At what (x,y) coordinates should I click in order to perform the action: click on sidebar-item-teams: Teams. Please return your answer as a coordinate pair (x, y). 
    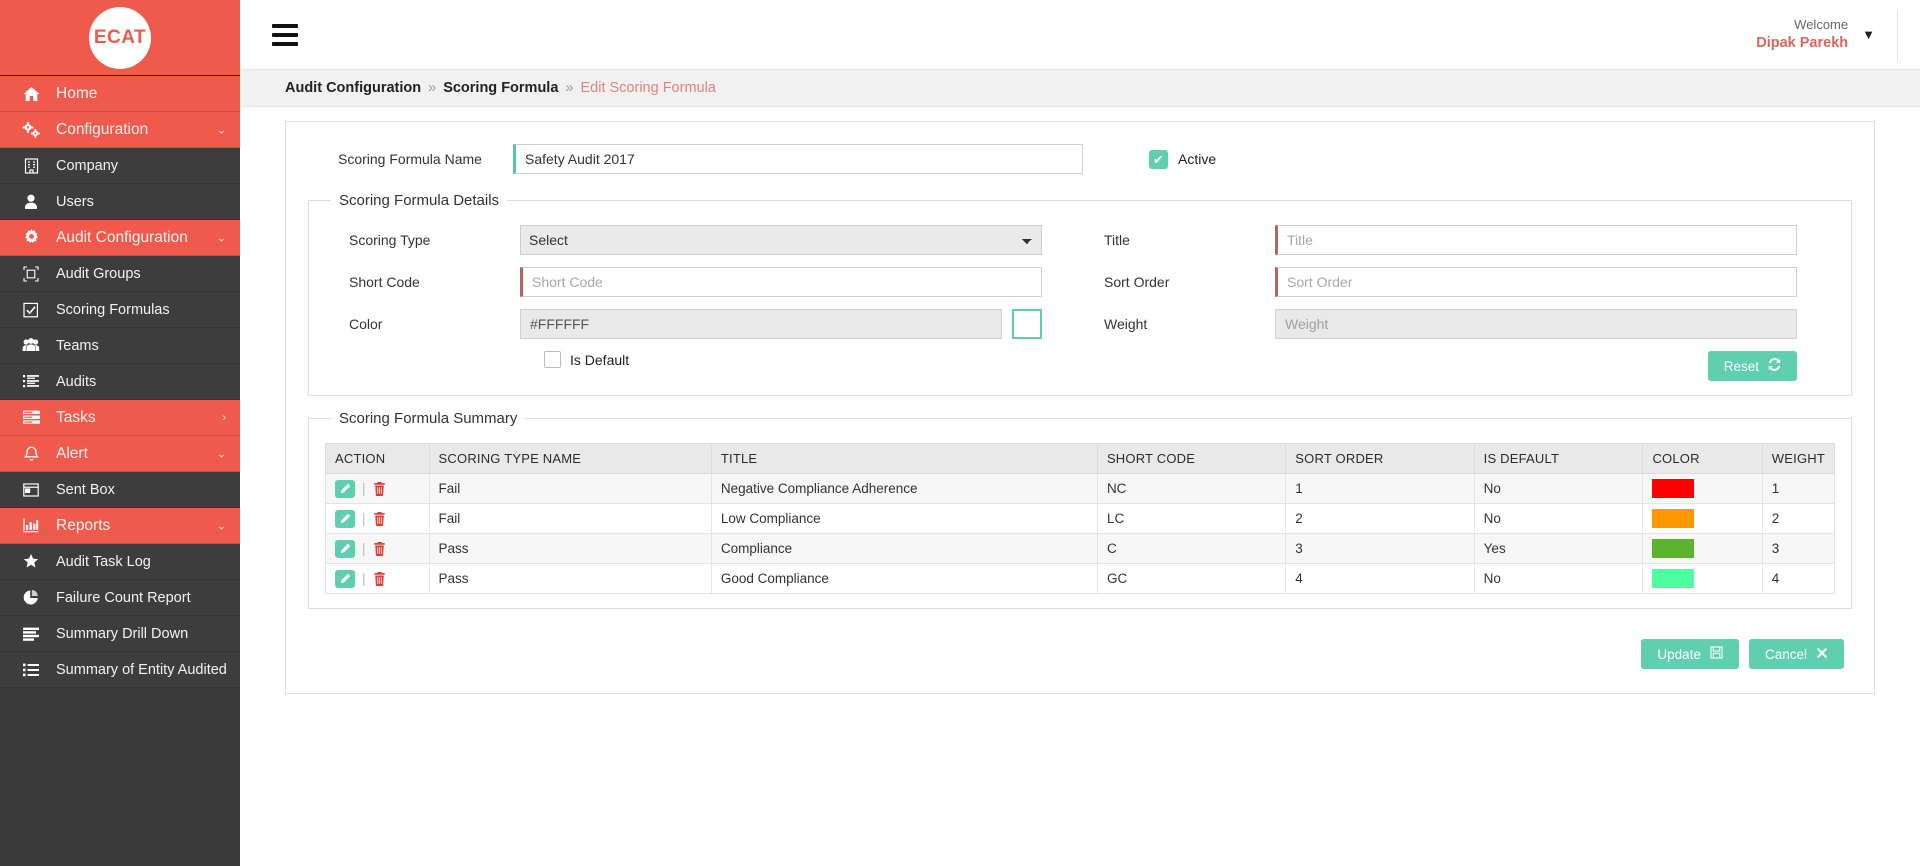
    Looking at the image, I should click on (120, 346).